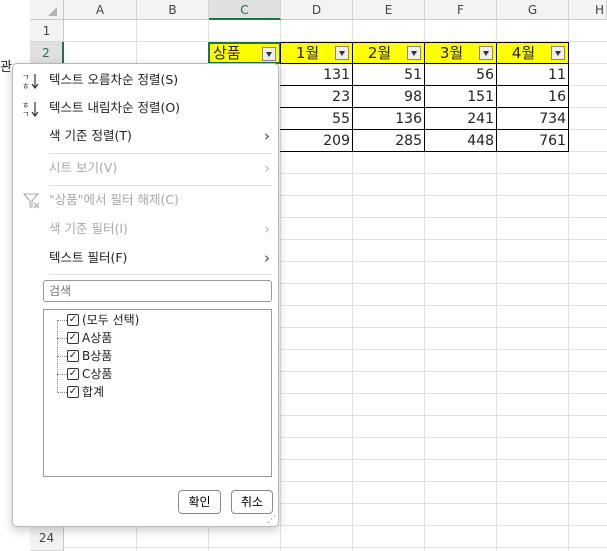 The image size is (607, 551). Describe the element at coordinates (389, 10) in the screenshot. I see `column-header-e: E` at that location.